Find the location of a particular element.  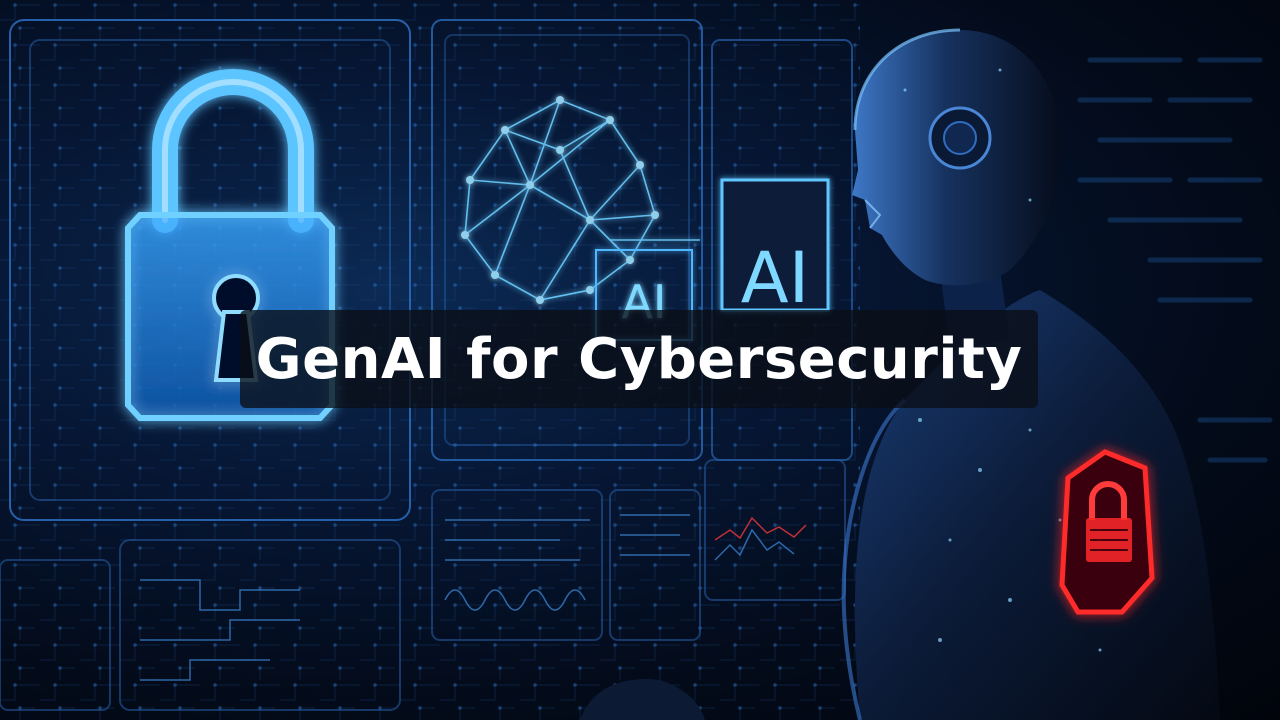

ai-main-label: AI is located at coordinates (775, 278).